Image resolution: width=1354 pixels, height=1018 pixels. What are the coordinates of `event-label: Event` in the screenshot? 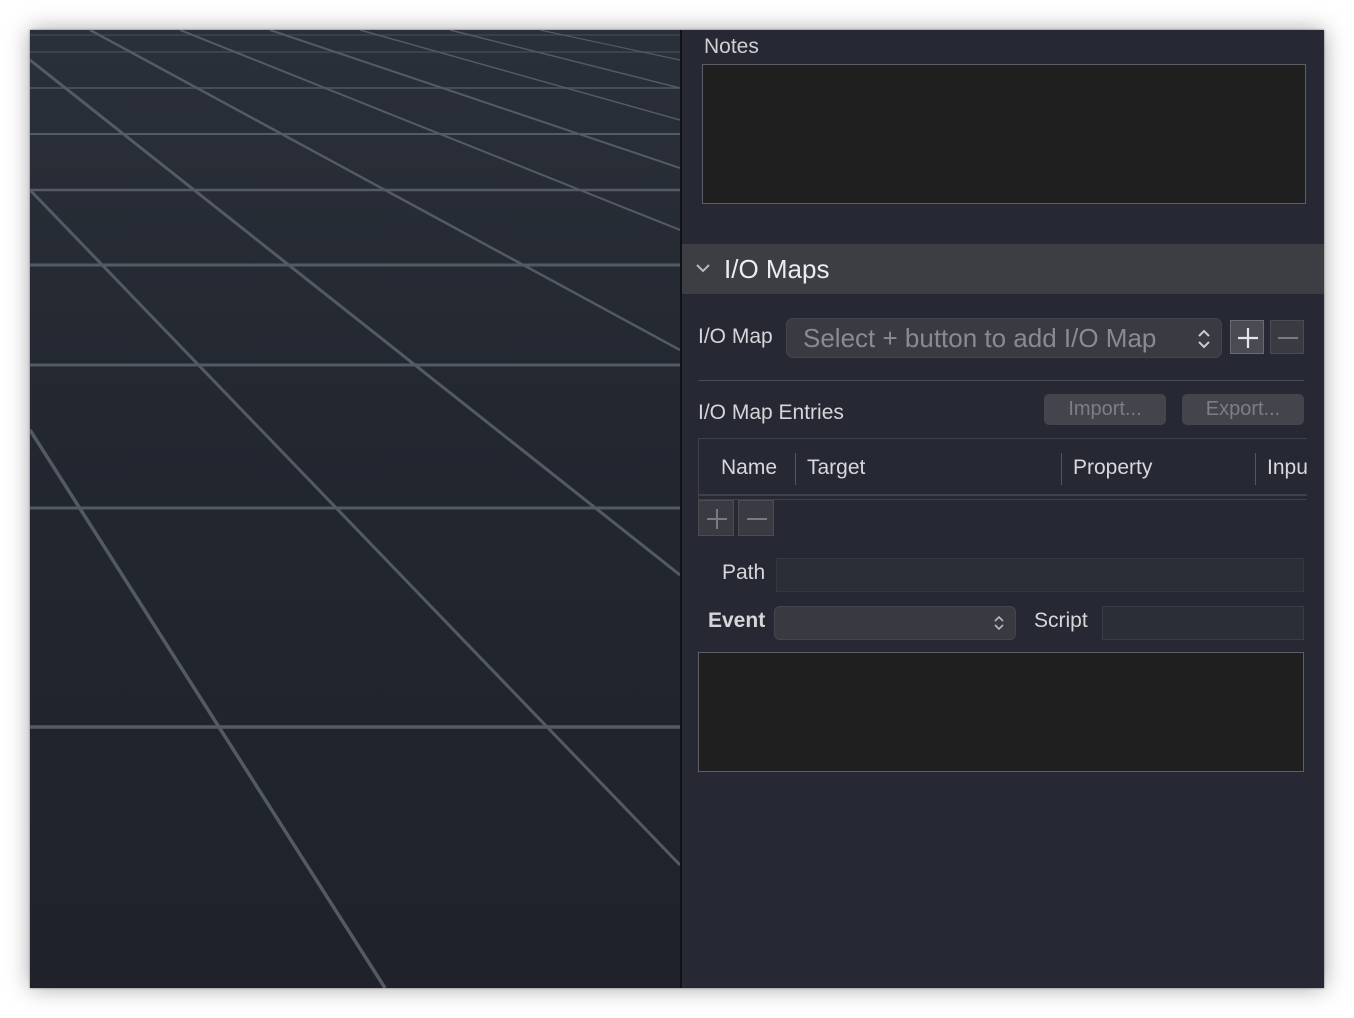 It's located at (737, 620).